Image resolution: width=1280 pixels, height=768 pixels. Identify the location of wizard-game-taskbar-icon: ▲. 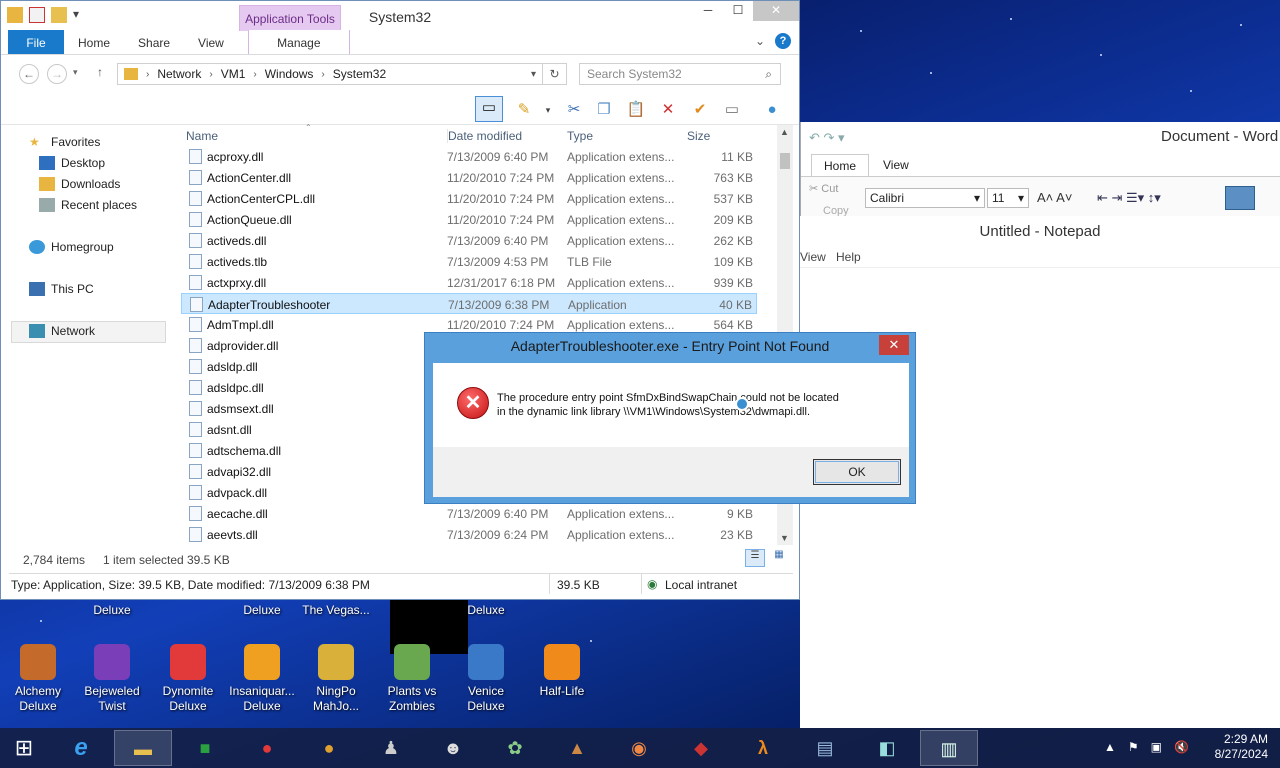
(577, 748).